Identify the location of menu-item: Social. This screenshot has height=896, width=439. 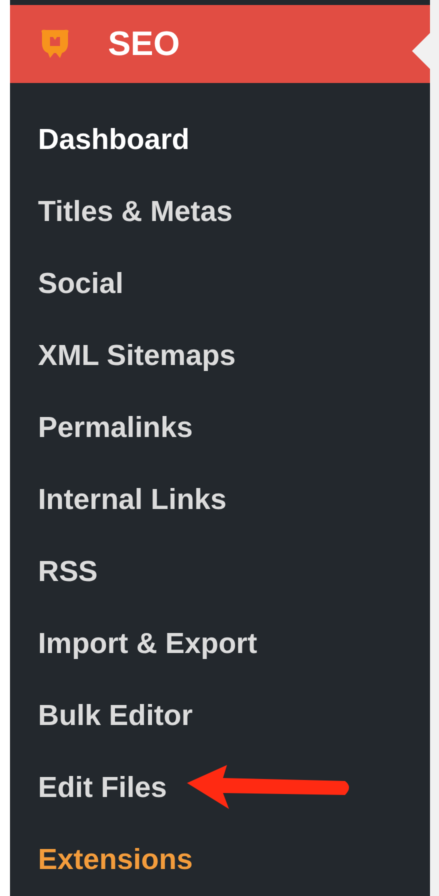
(81, 284).